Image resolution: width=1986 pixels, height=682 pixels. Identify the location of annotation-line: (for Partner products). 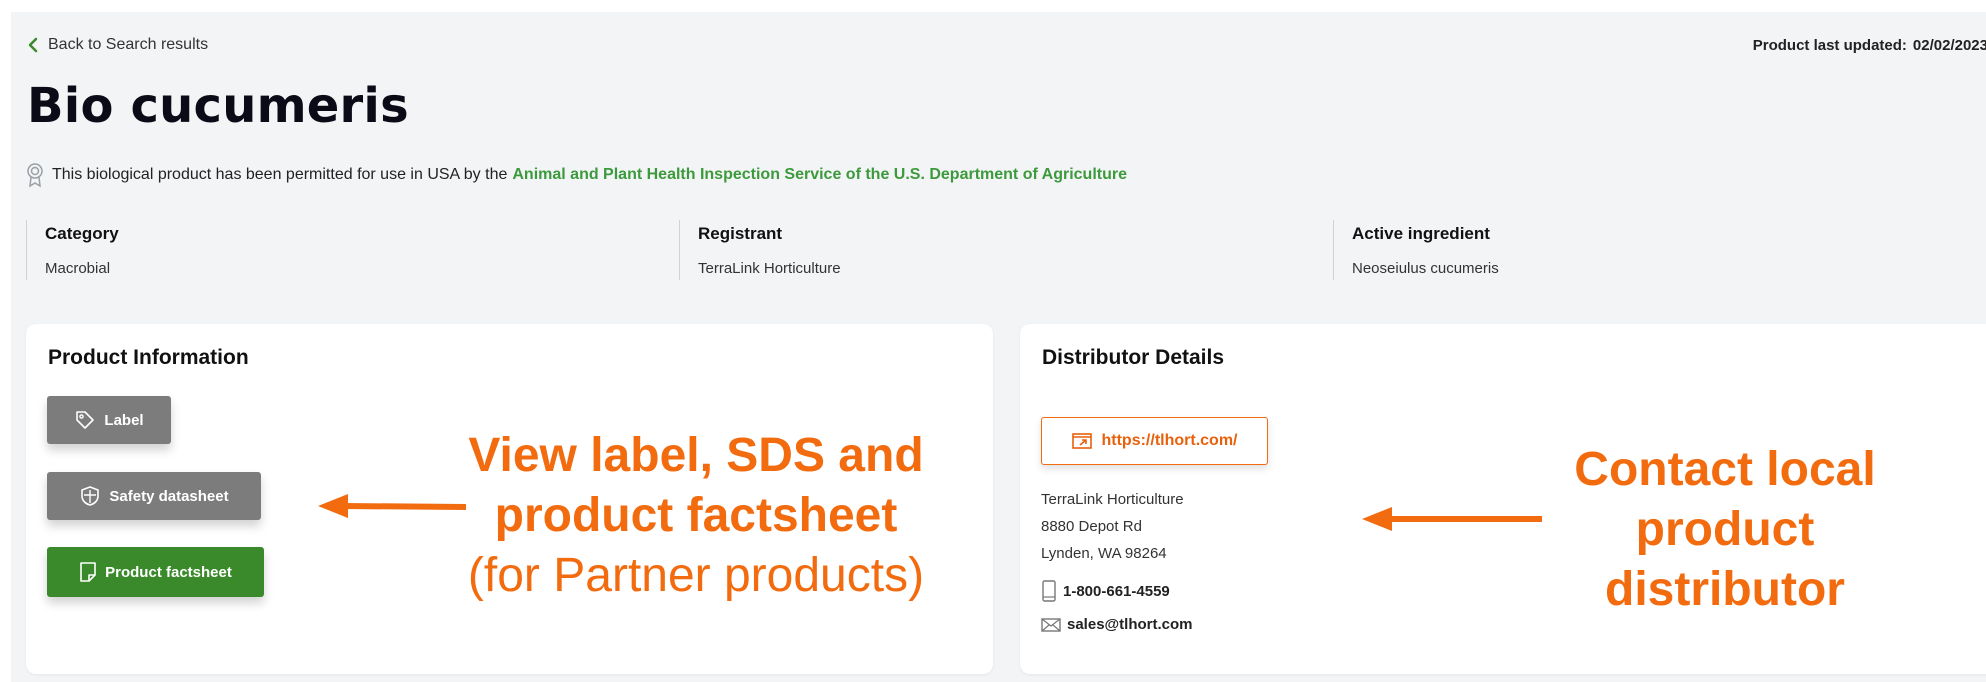
(696, 575).